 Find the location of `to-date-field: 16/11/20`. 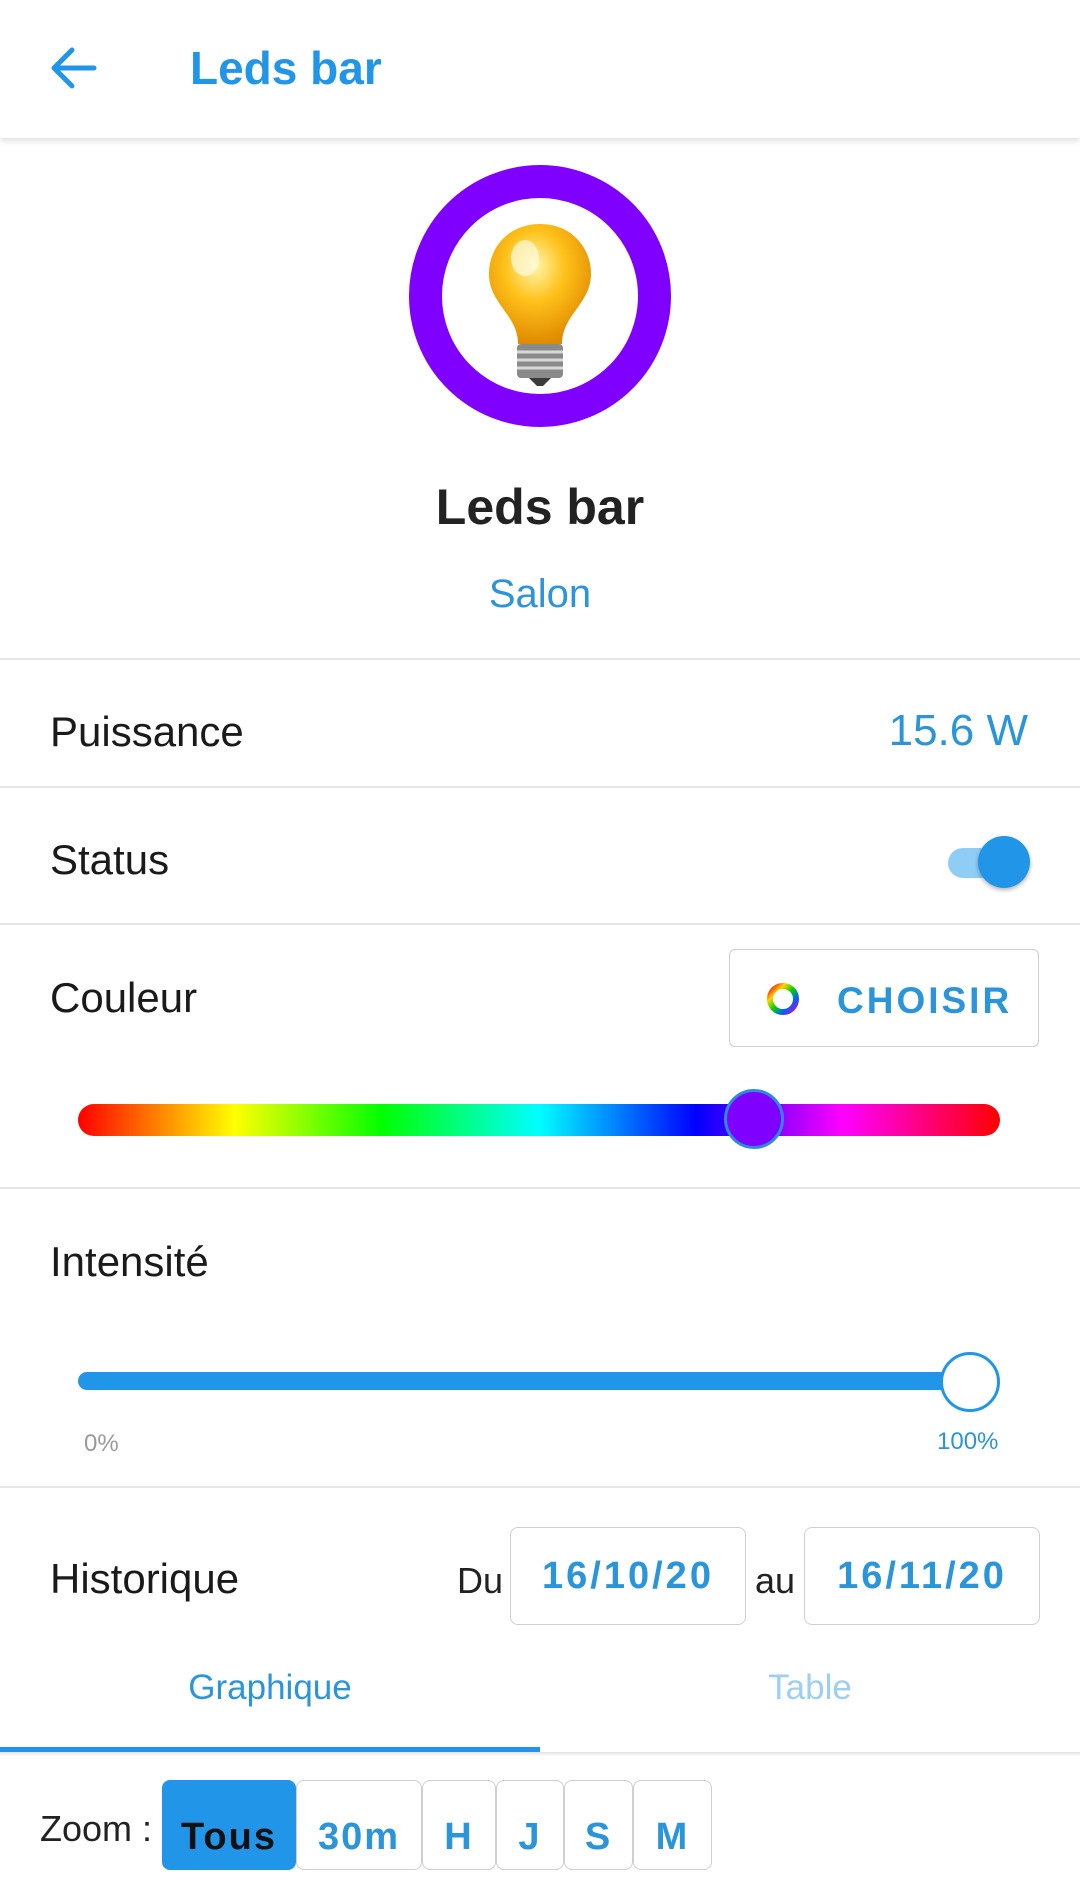

to-date-field: 16/11/20 is located at coordinates (922, 1576).